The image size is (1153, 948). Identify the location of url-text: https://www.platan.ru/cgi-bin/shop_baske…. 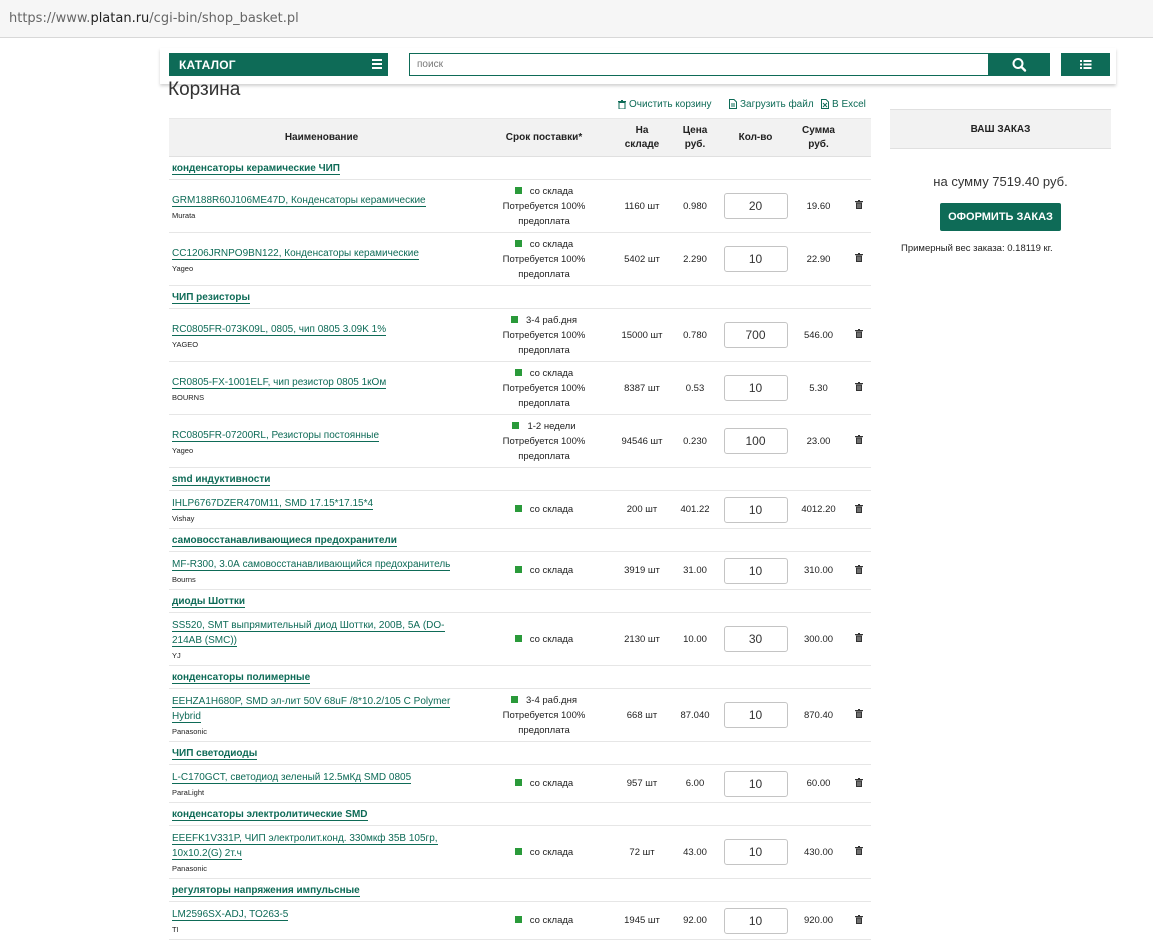
(154, 18).